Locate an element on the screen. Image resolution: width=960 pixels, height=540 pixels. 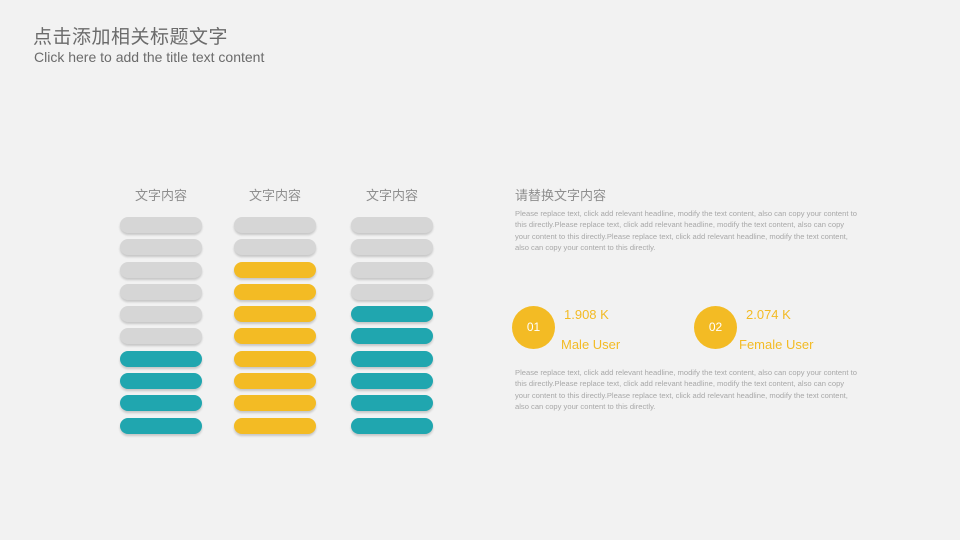
stat-label-1: Male User is located at coordinates (591, 344).